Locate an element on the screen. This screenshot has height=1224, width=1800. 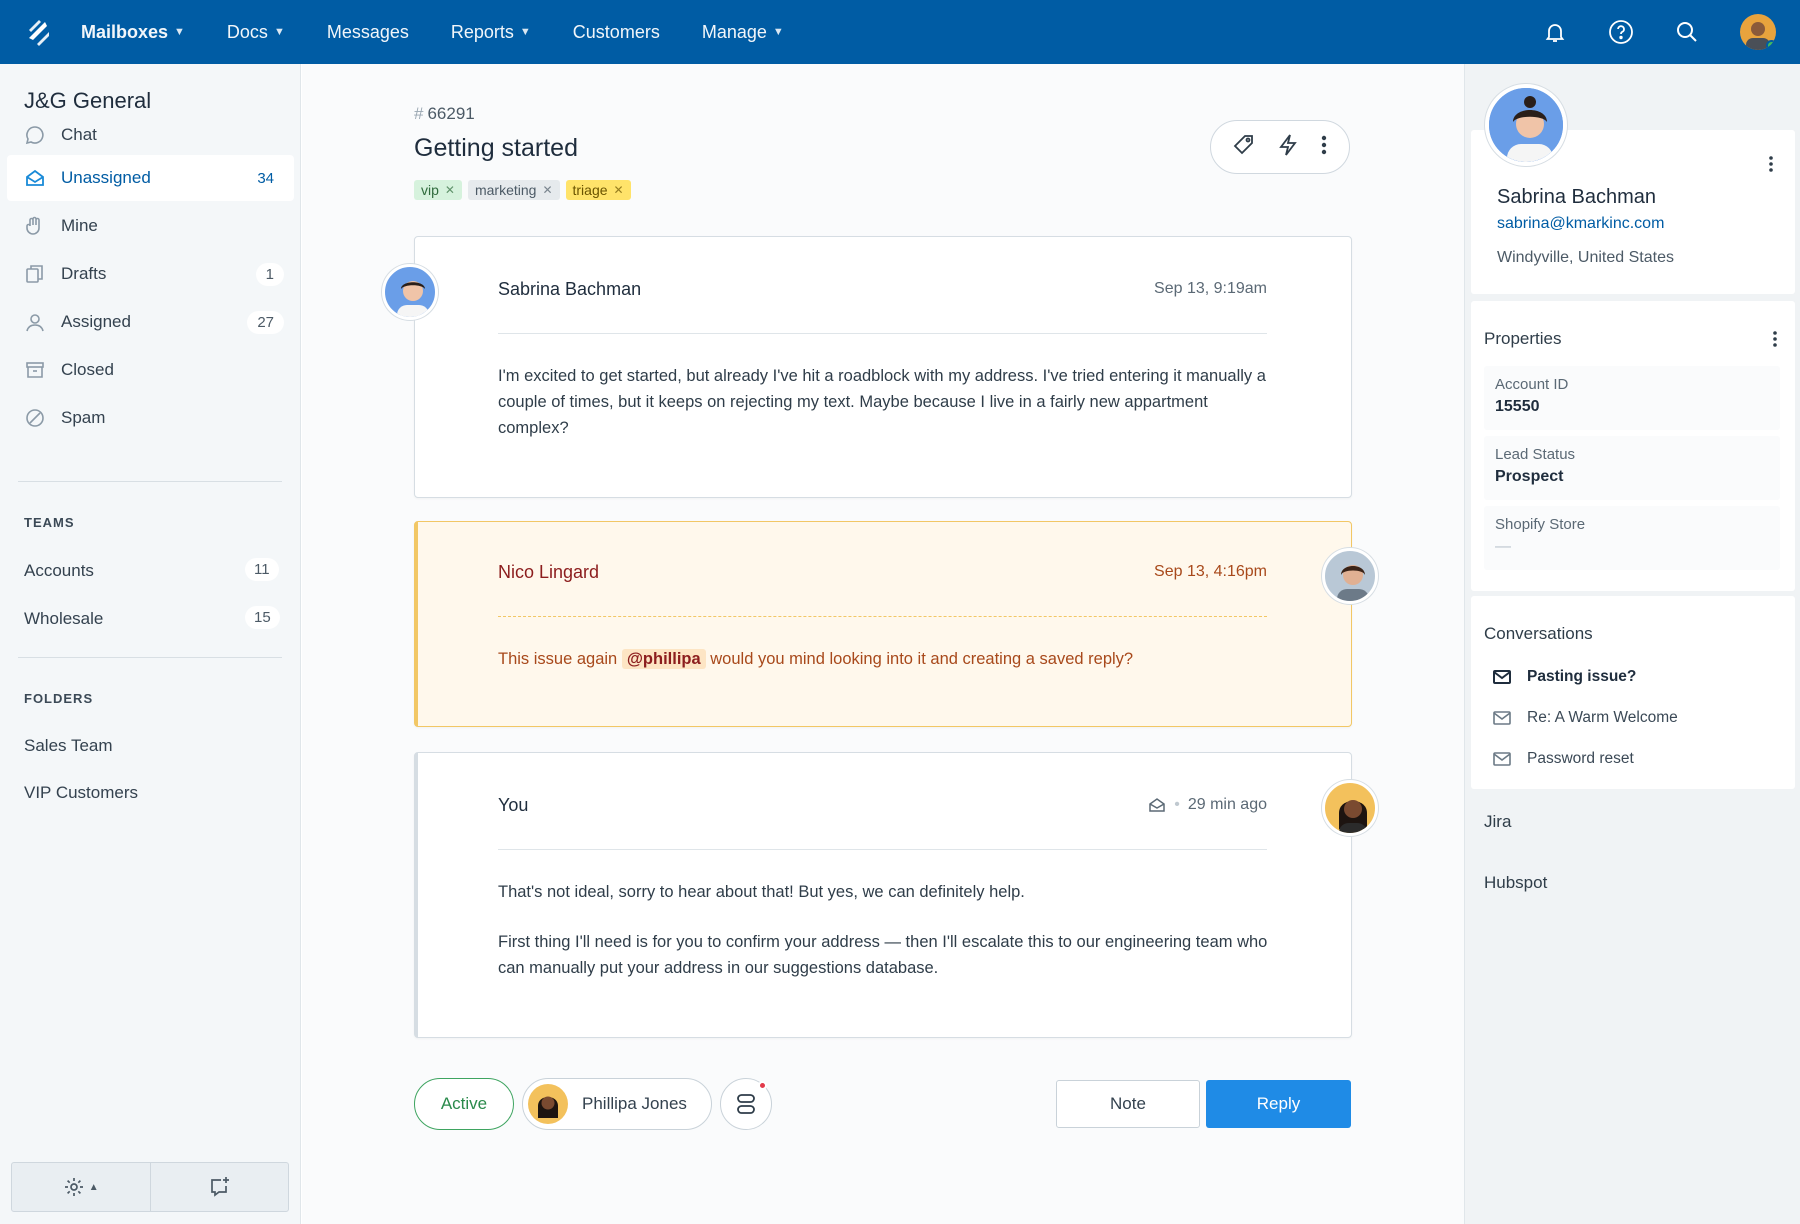
notification-dot is located at coordinates (762, 1085).